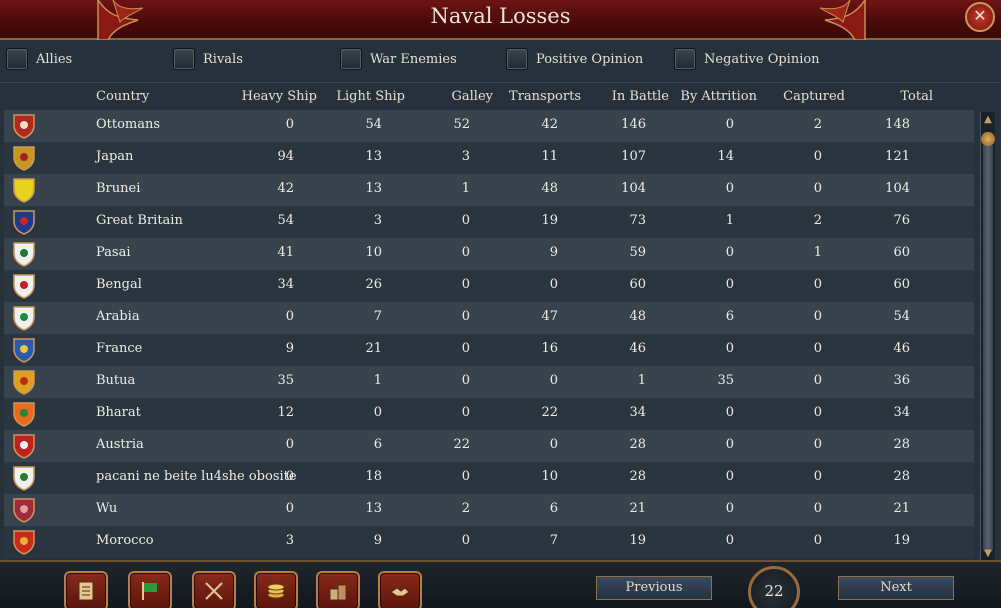 The height and width of the screenshot is (608, 1001). What do you see at coordinates (120, 444) in the screenshot?
I see `country-name: Austria` at bounding box center [120, 444].